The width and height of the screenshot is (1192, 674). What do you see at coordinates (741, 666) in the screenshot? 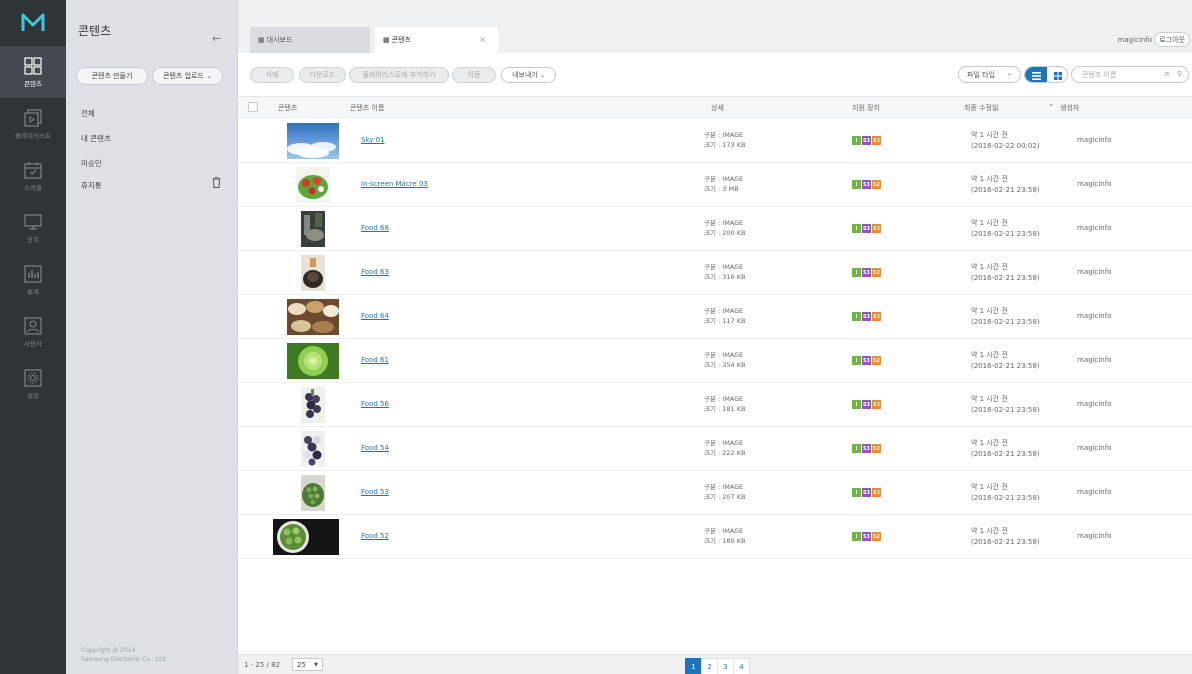
I see `page-4-button: 4` at bounding box center [741, 666].